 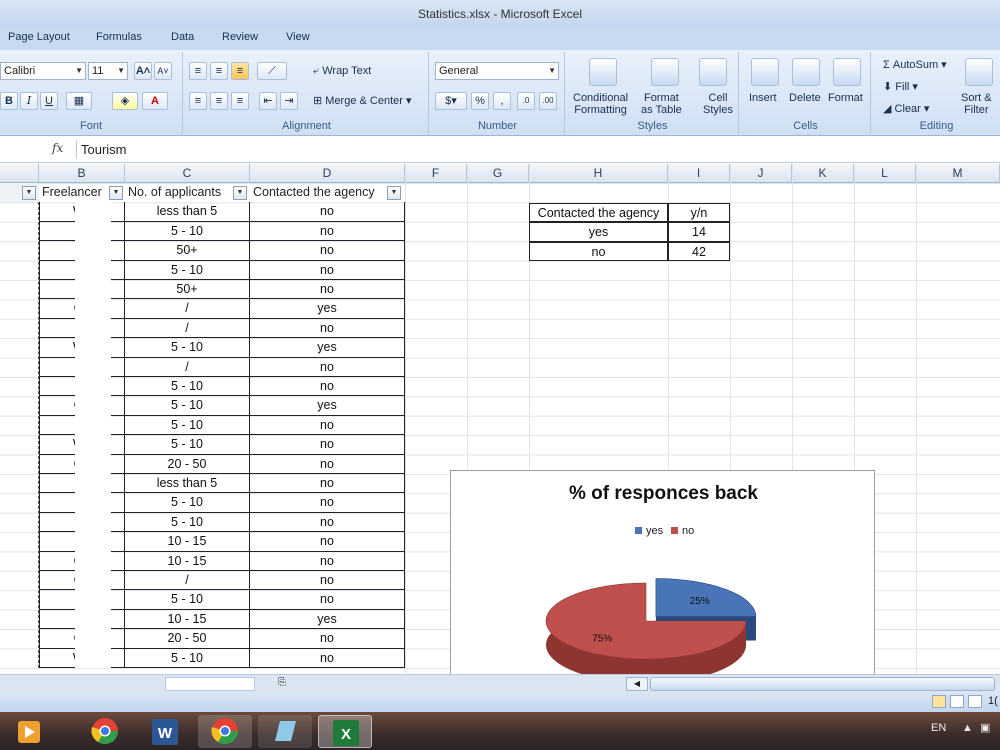 I want to click on align-left-icon: ≡, so click(x=198, y=101).